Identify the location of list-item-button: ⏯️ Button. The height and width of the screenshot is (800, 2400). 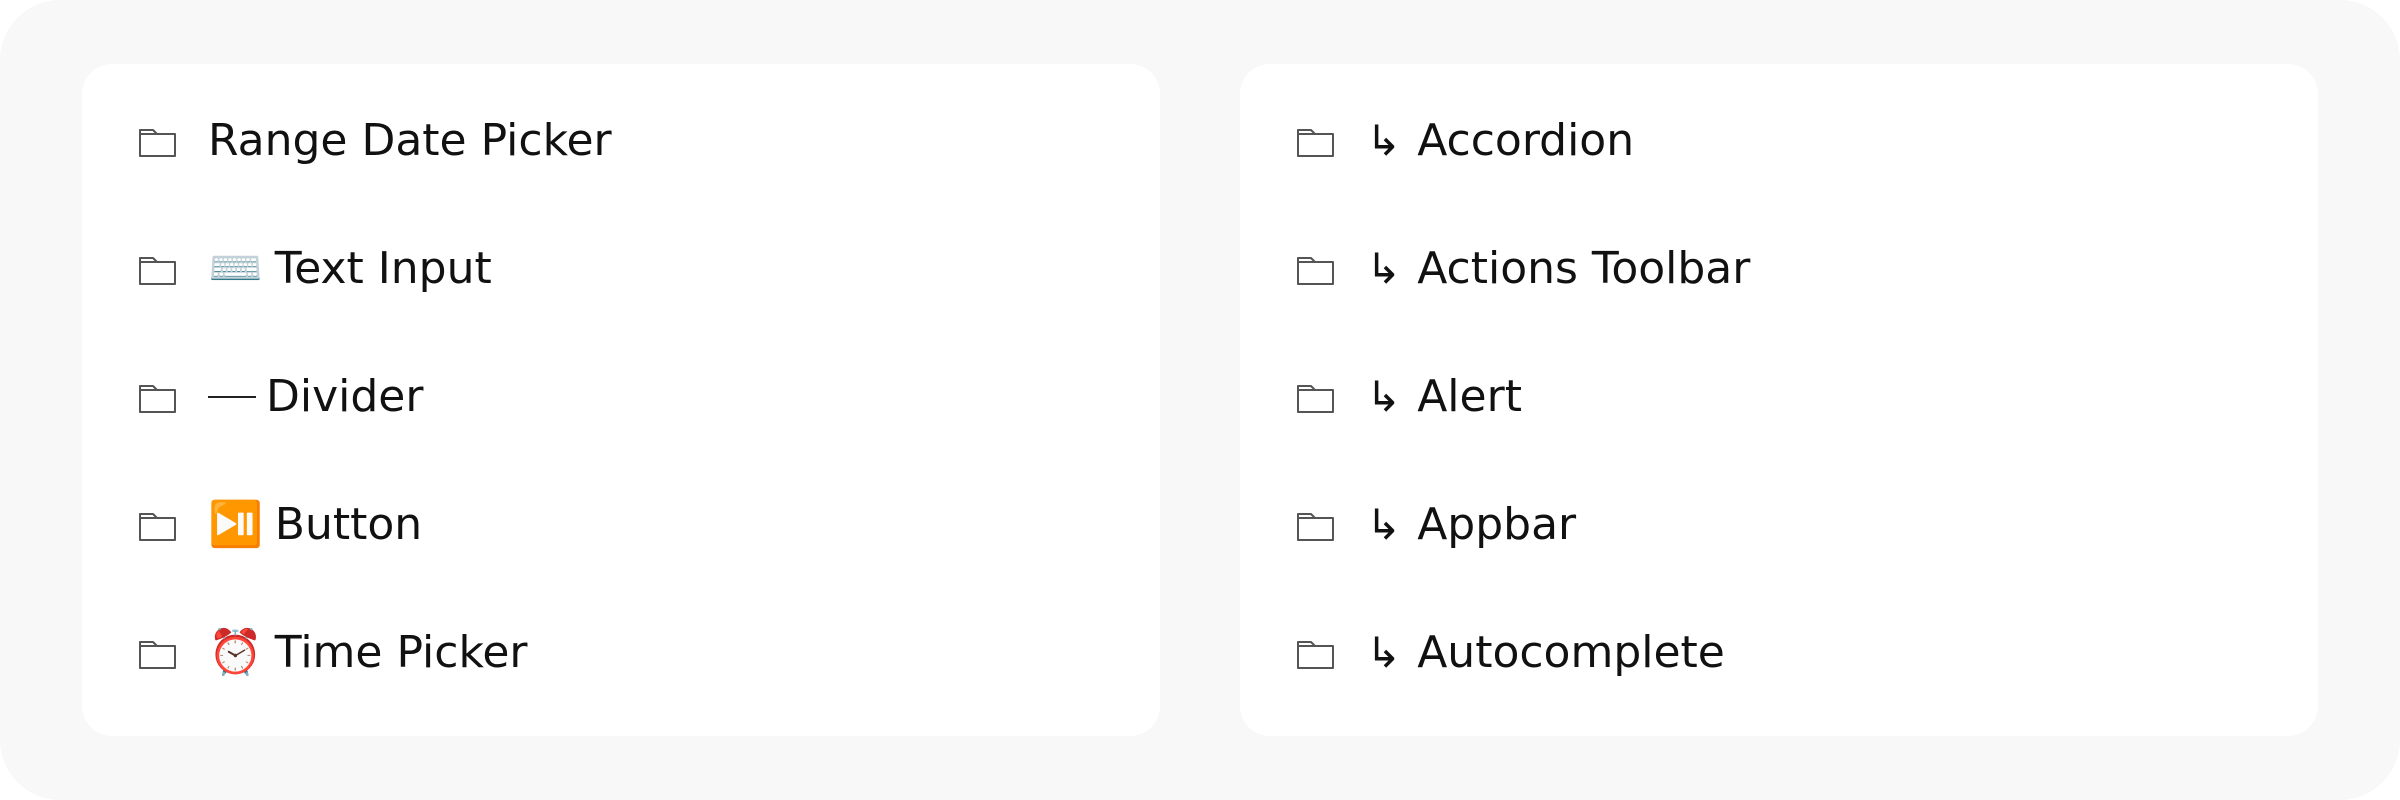
(280, 525).